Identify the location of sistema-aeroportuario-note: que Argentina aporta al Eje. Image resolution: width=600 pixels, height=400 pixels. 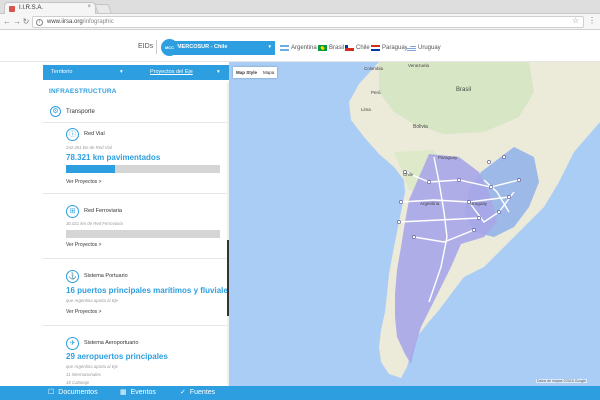
(92, 366).